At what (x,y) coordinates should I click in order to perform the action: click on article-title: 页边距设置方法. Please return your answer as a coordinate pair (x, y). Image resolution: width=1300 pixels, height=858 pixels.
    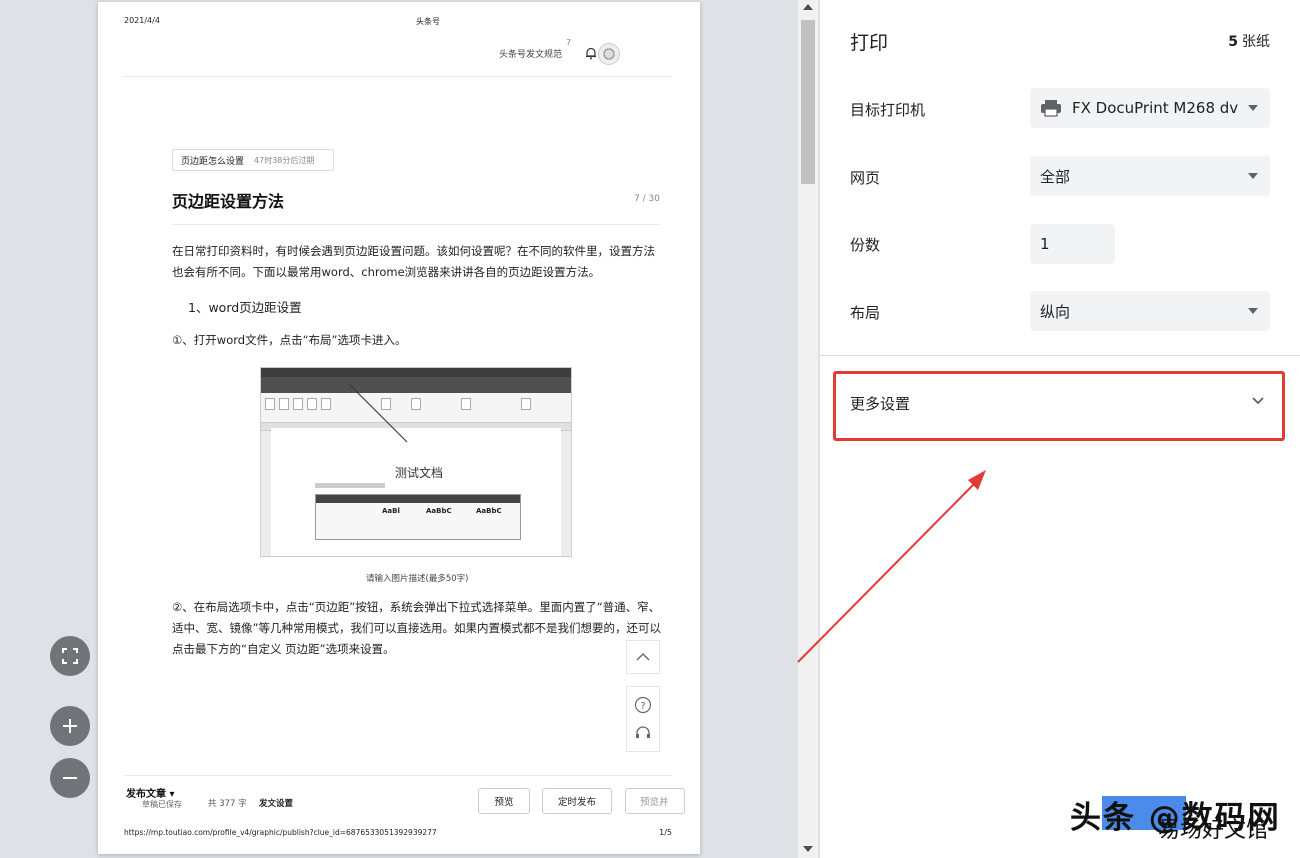
    Looking at the image, I should click on (228, 201).